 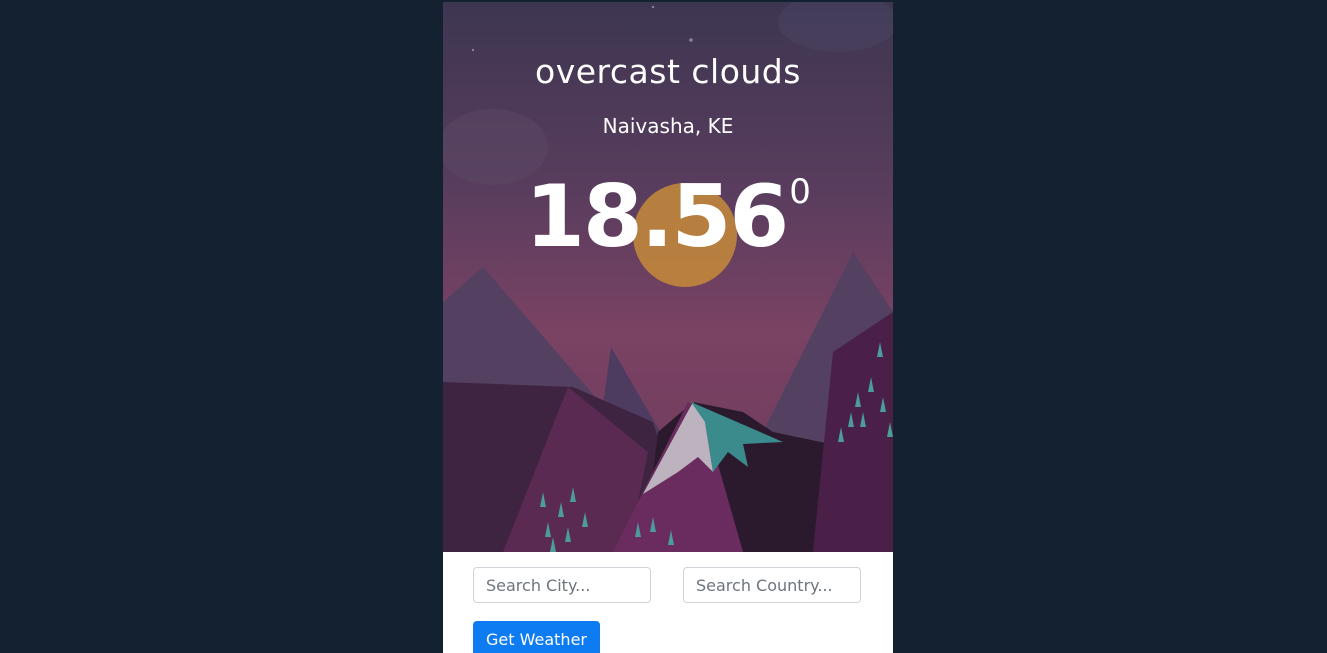 What do you see at coordinates (536, 637) in the screenshot?
I see `get-weather-button: Get Weather` at bounding box center [536, 637].